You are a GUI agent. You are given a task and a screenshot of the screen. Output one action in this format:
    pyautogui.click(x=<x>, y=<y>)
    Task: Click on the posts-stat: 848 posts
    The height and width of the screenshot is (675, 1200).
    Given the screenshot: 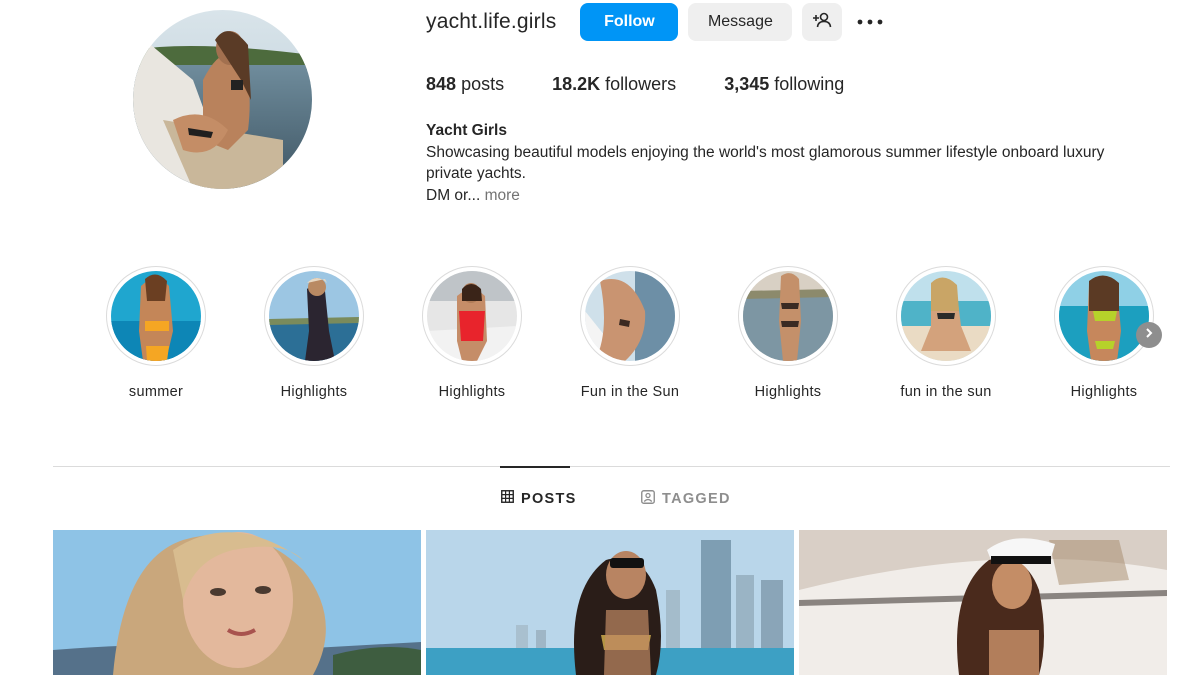 What is the action you would take?
    pyautogui.click(x=465, y=84)
    